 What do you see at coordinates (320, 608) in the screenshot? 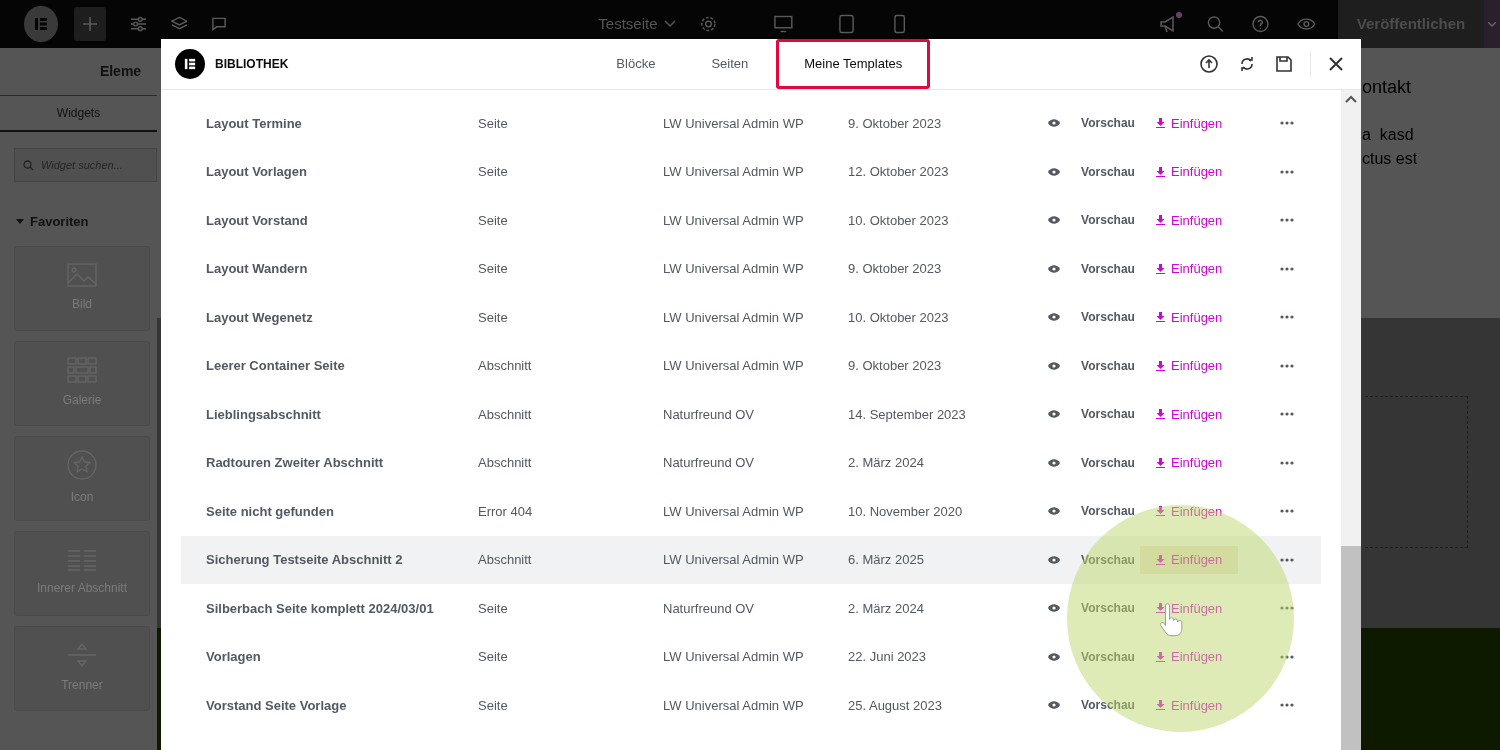
I see `template-name: Silberbach Seite komplett 2024/03/01` at bounding box center [320, 608].